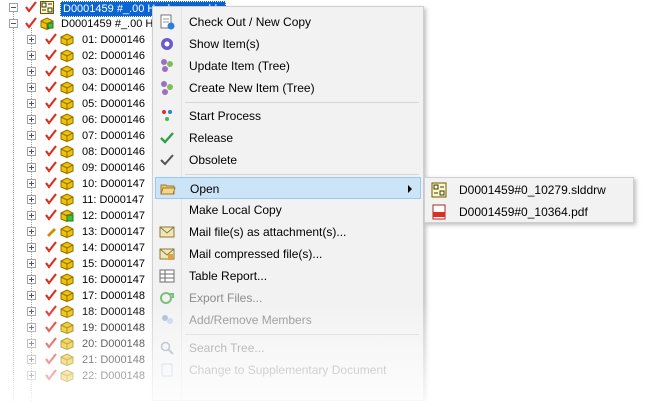 The width and height of the screenshot is (654, 401). I want to click on checkout-icon, so click(167, 22).